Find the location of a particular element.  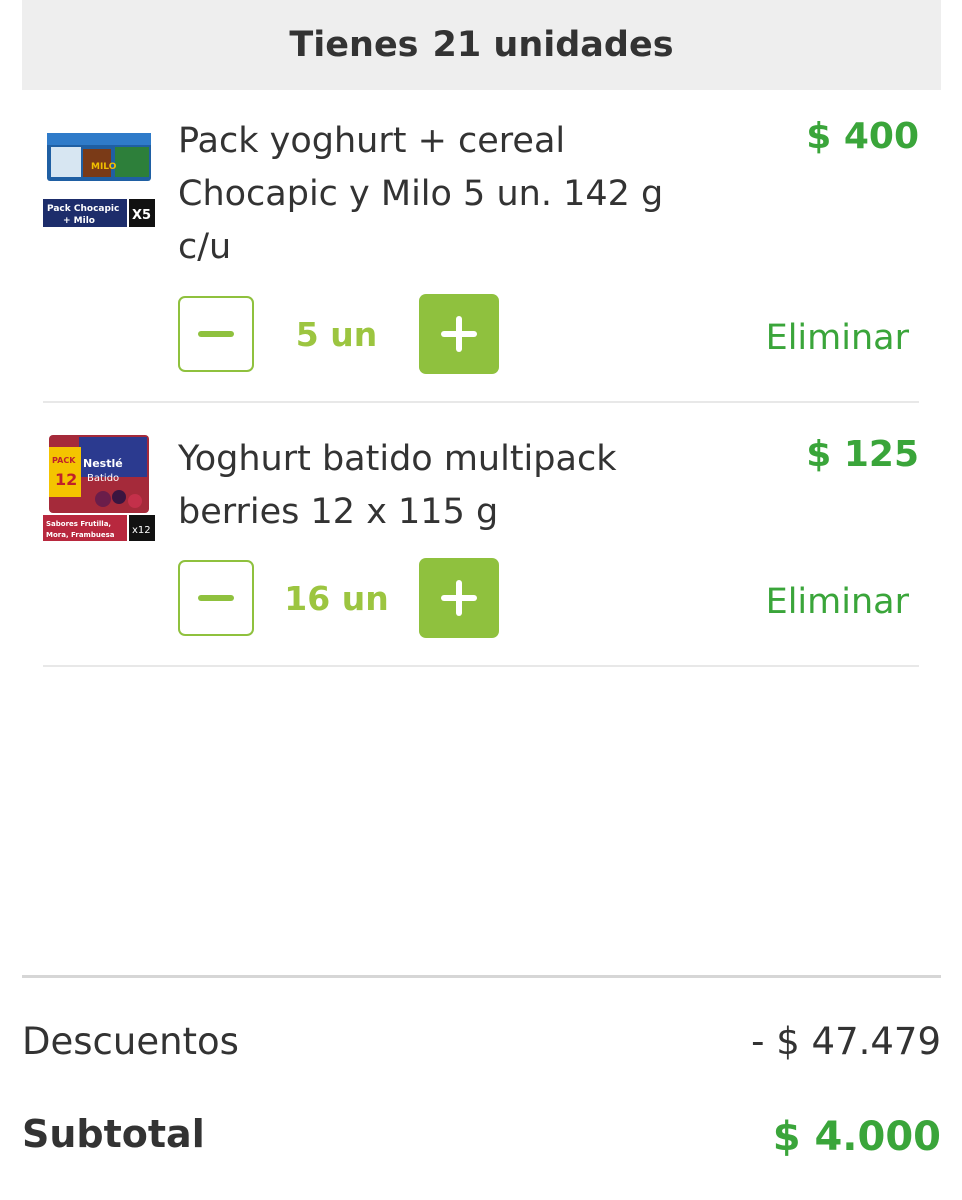

svg-text: PACK is located at coordinates (64, 460).